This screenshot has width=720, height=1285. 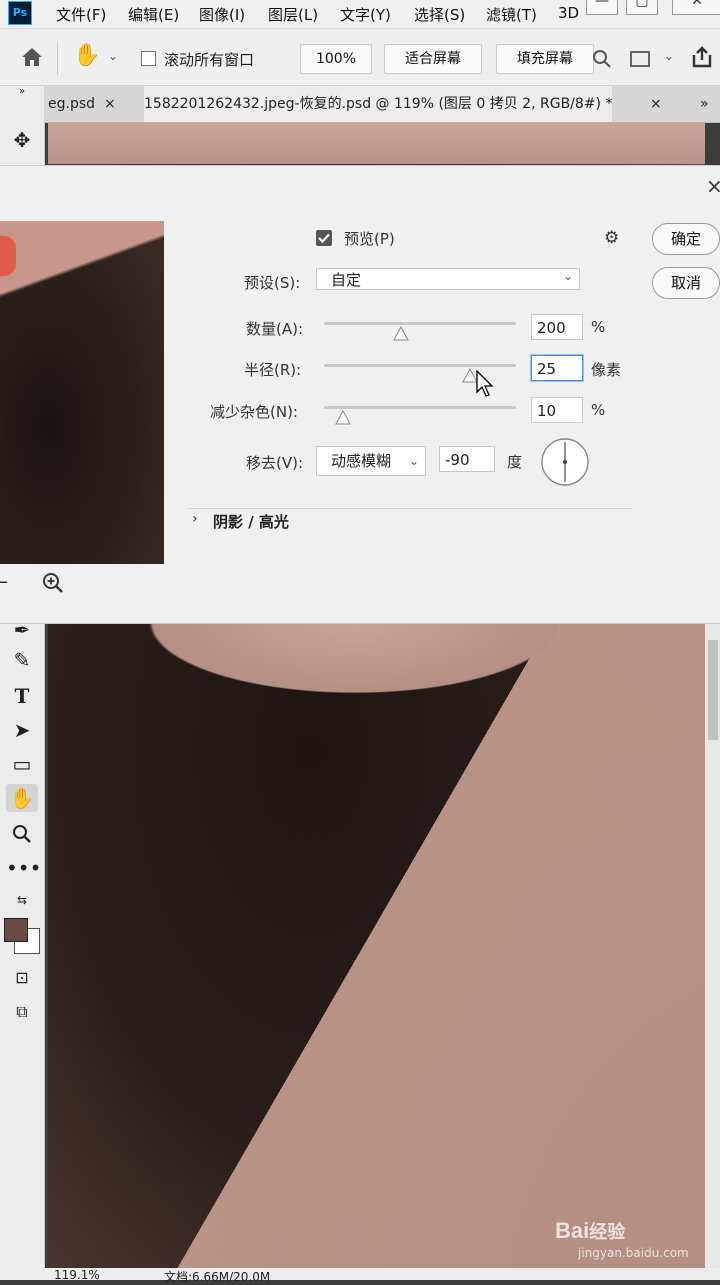 I want to click on swap-colors-icon: ⇆, so click(x=22, y=900).